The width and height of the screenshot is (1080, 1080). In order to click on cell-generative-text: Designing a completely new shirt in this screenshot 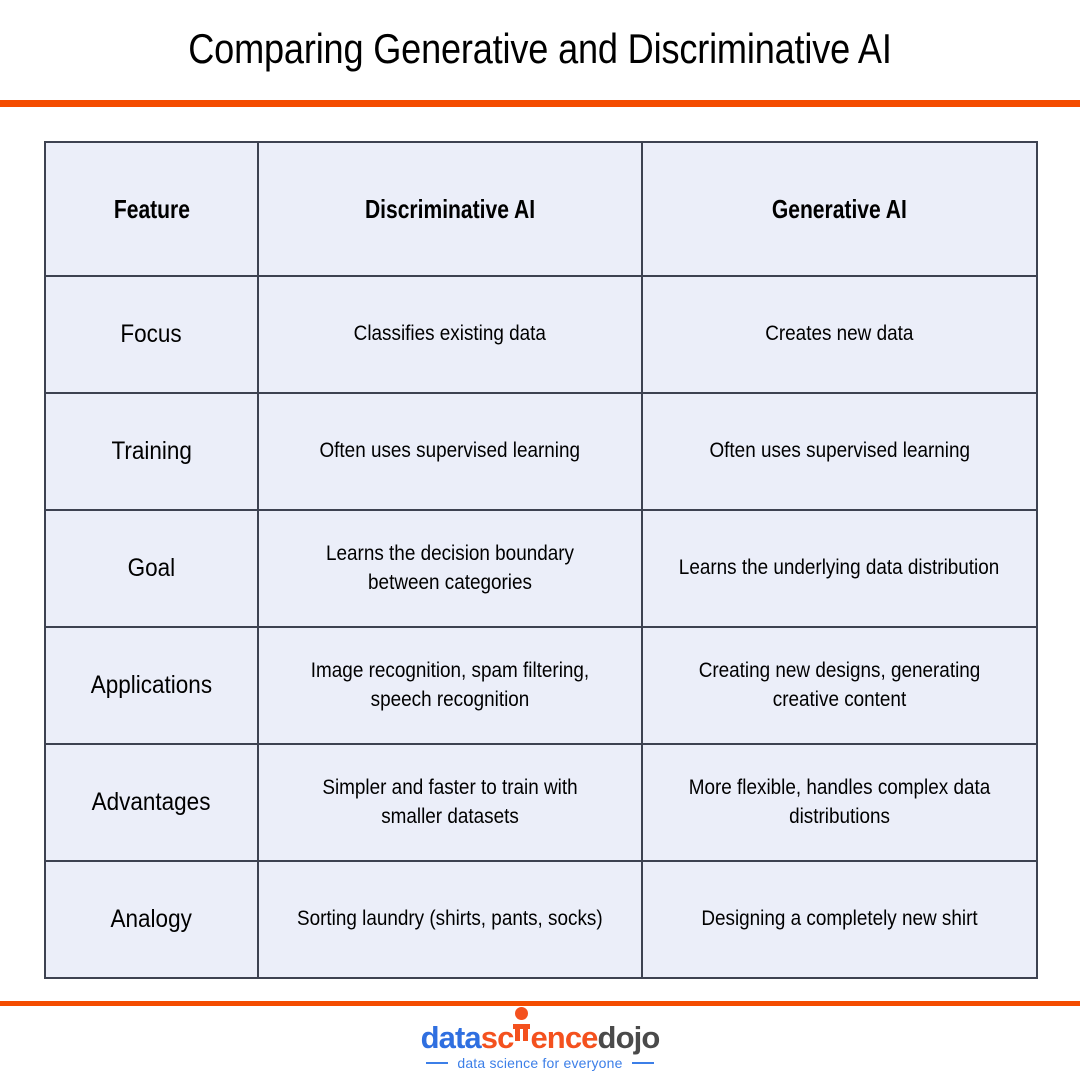, I will do `click(839, 919)`.